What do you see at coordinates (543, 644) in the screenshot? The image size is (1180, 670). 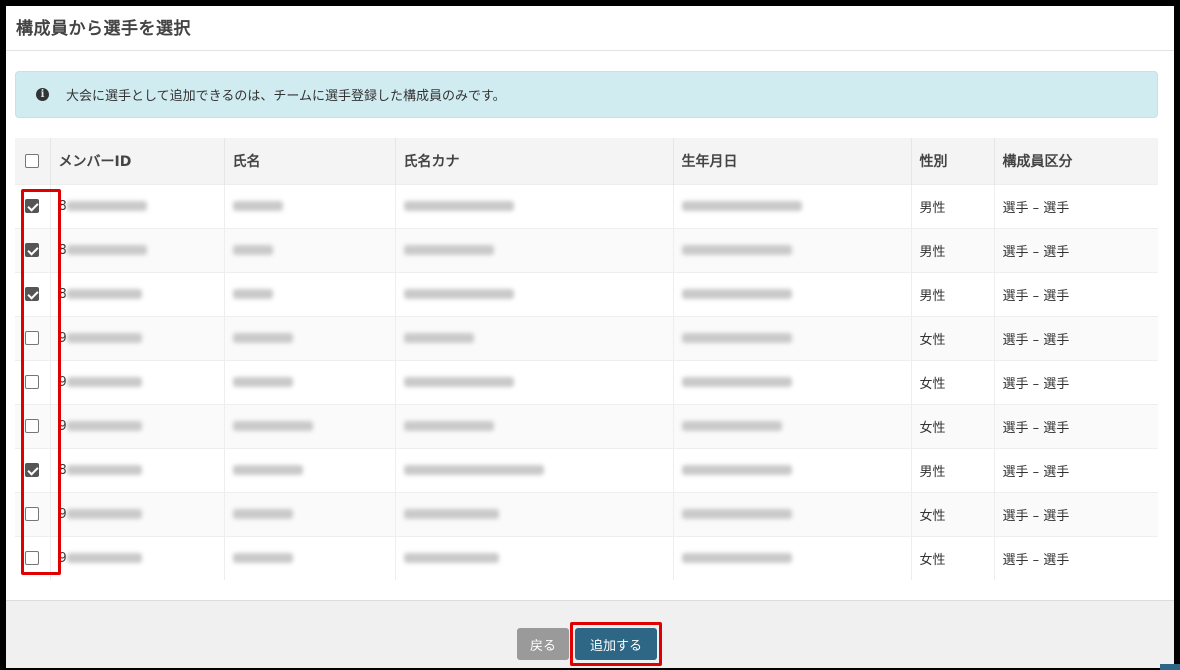 I see `back-button: 戻る` at bounding box center [543, 644].